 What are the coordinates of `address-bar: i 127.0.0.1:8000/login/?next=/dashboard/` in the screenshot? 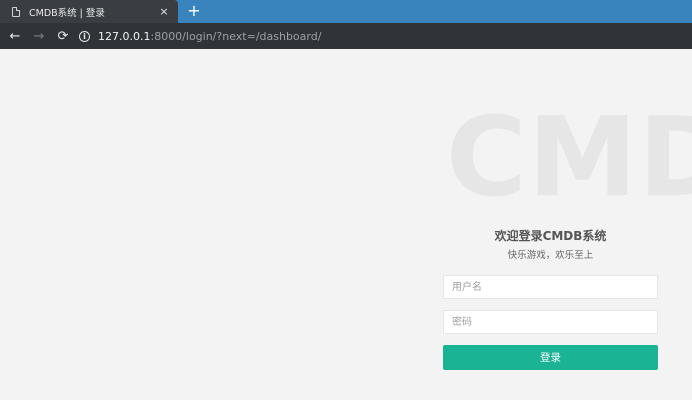 It's located at (200, 36).